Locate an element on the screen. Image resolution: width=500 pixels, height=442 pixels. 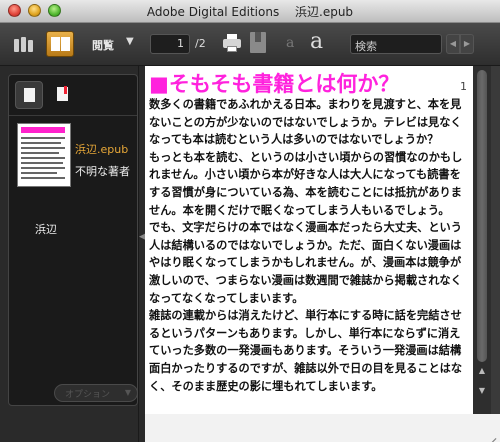
current-page-field: 1 is located at coordinates (170, 44).